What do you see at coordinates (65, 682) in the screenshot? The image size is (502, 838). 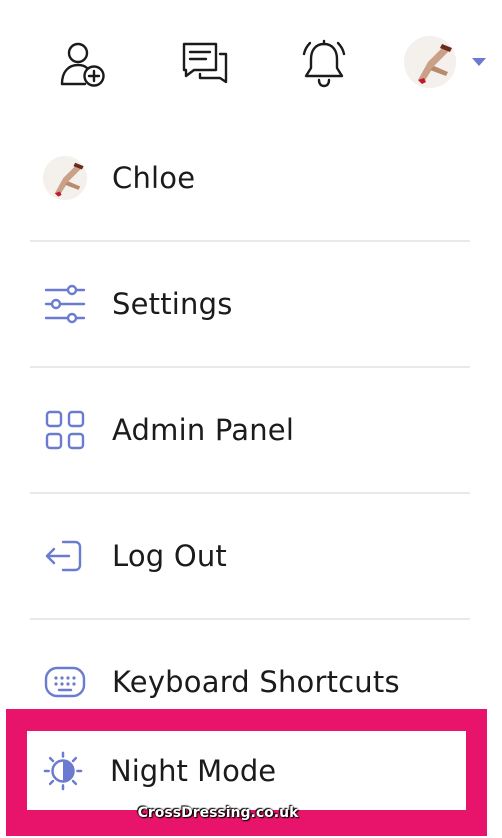 I see `keyboard-icon` at bounding box center [65, 682].